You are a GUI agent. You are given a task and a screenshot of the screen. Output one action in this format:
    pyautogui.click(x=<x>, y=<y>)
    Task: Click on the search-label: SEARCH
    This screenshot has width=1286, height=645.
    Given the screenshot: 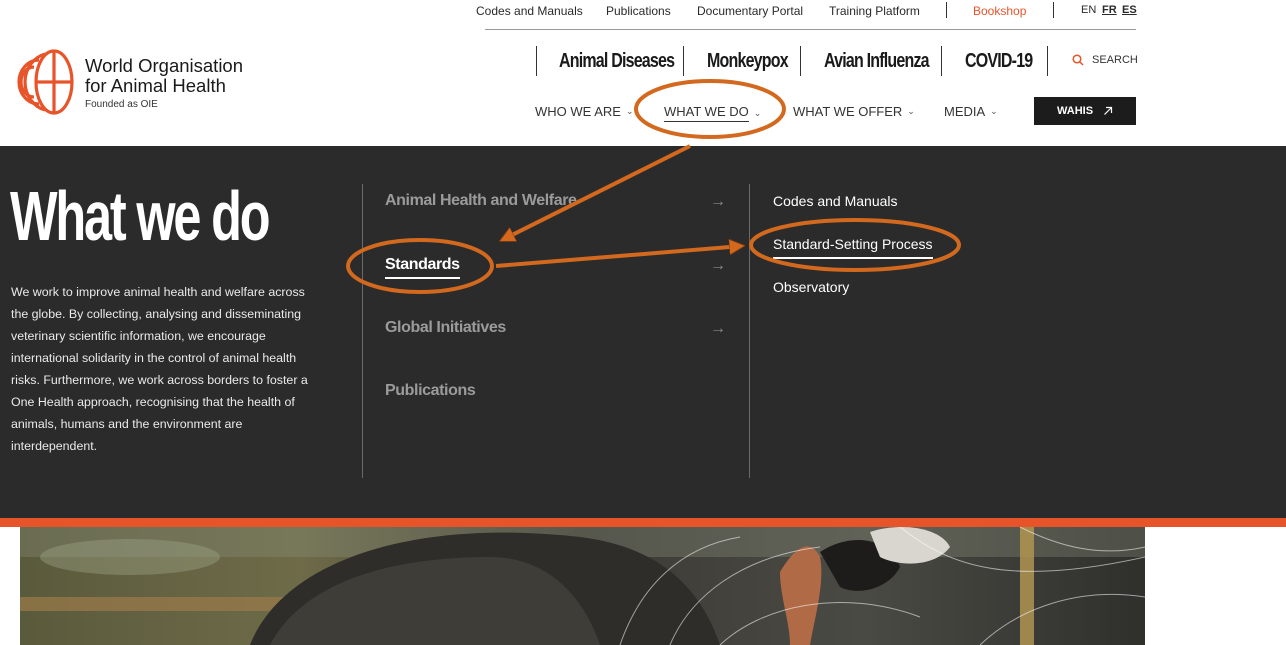 What is the action you would take?
    pyautogui.click(x=1115, y=60)
    